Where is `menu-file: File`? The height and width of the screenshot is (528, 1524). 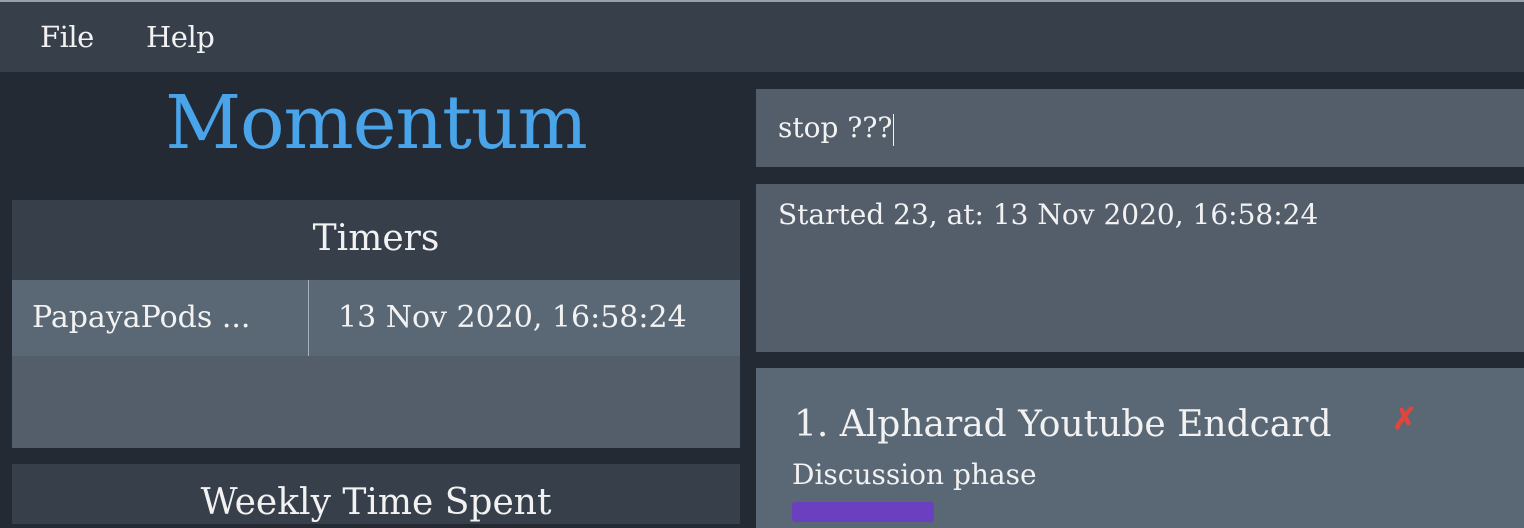 menu-file: File is located at coordinates (67, 37).